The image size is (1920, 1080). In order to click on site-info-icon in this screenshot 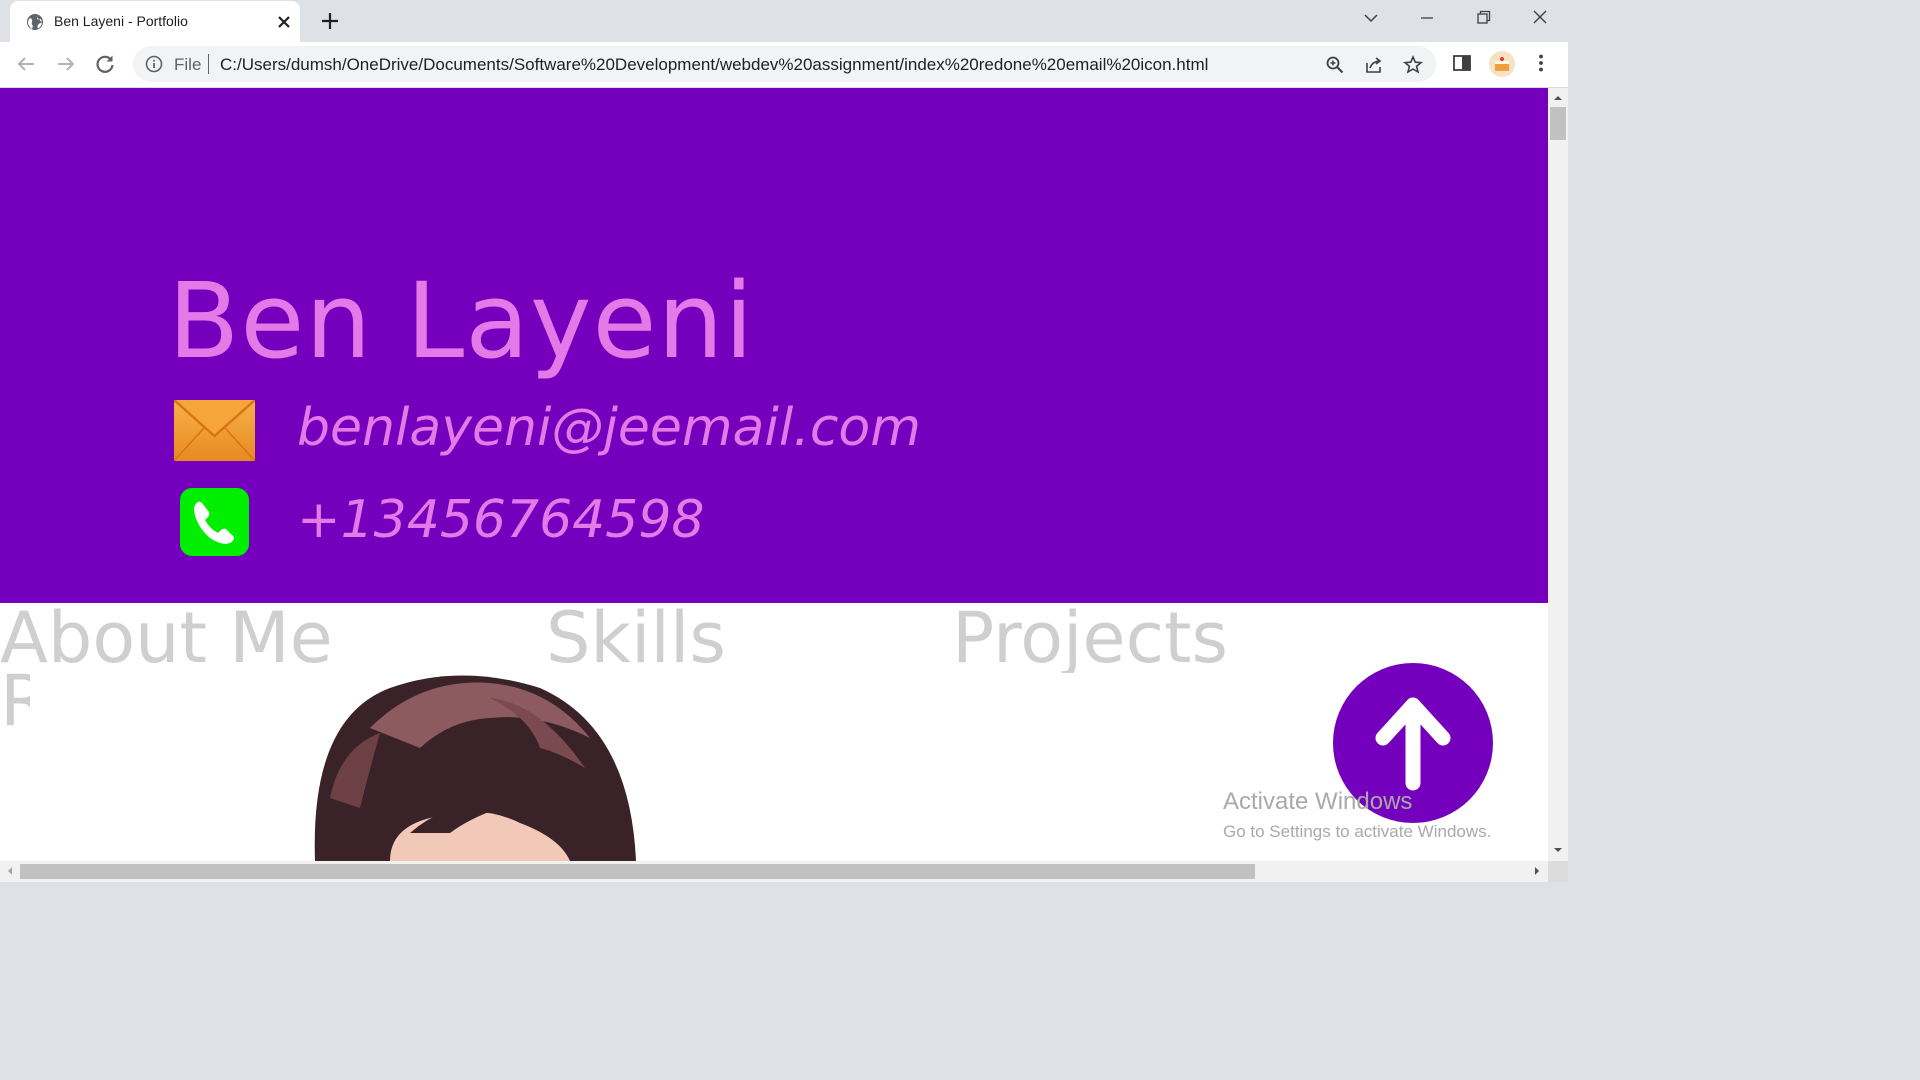, I will do `click(154, 64)`.